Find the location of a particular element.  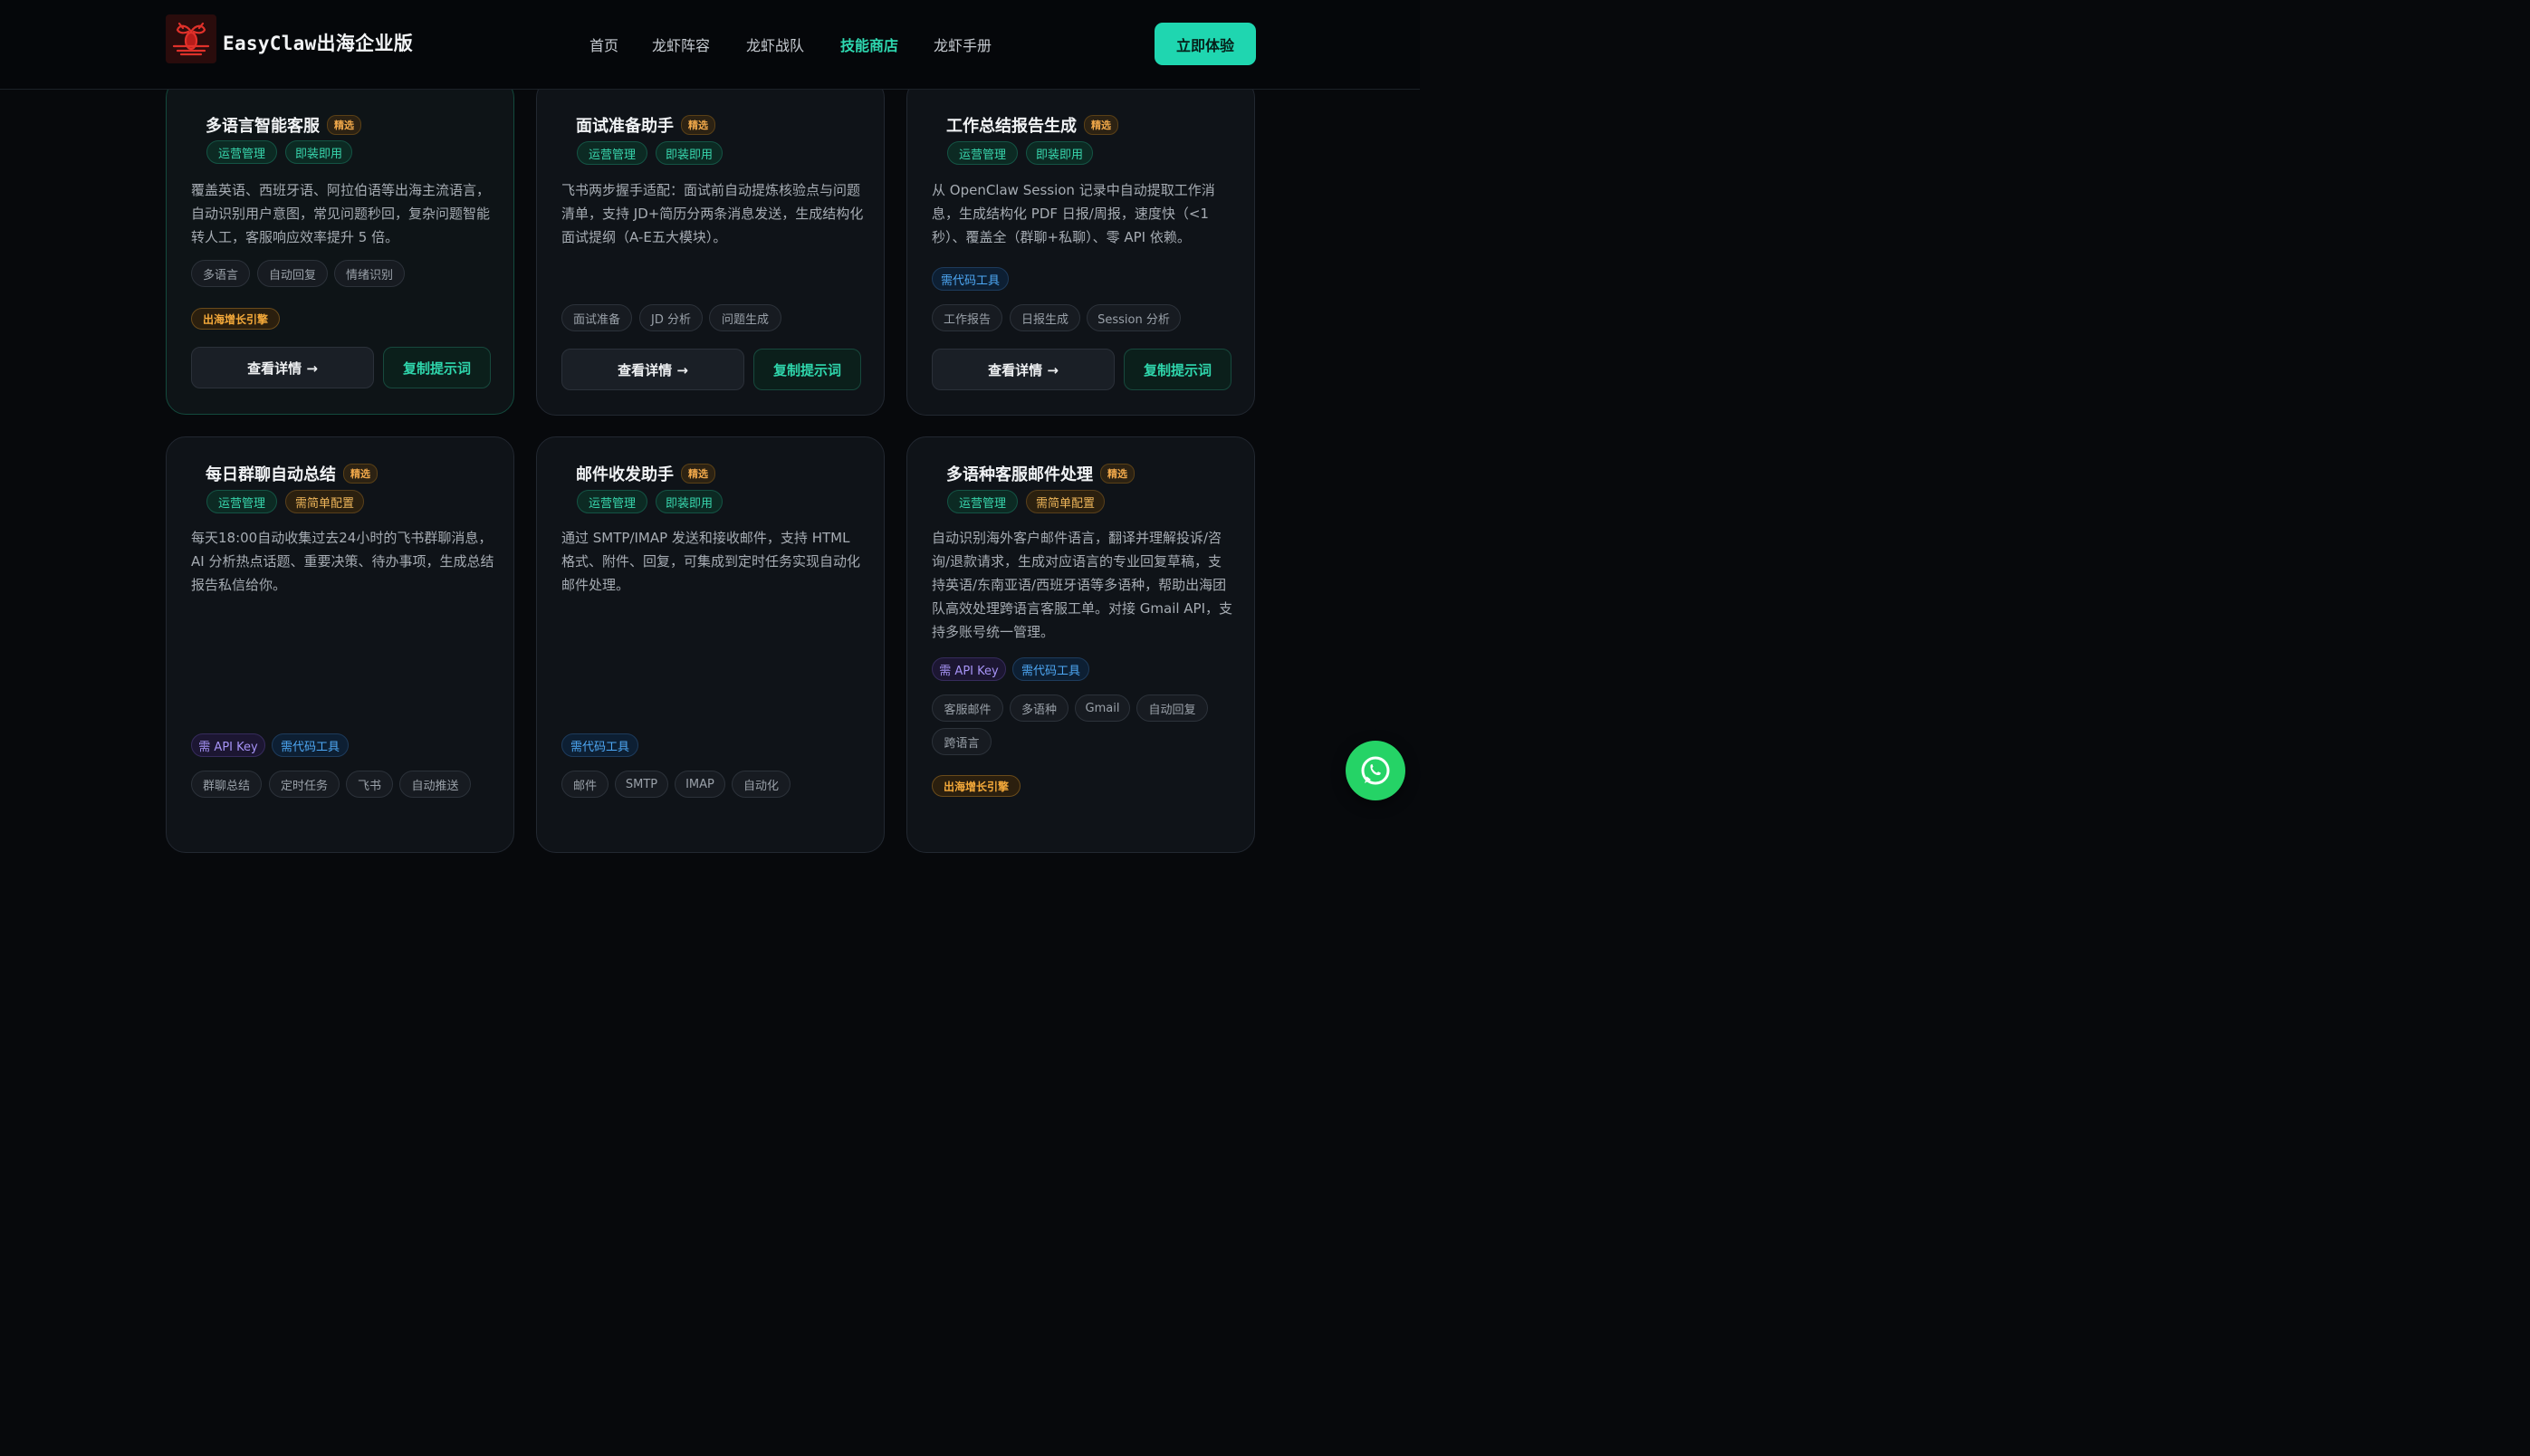

tag-chip: IMAP is located at coordinates (700, 784).